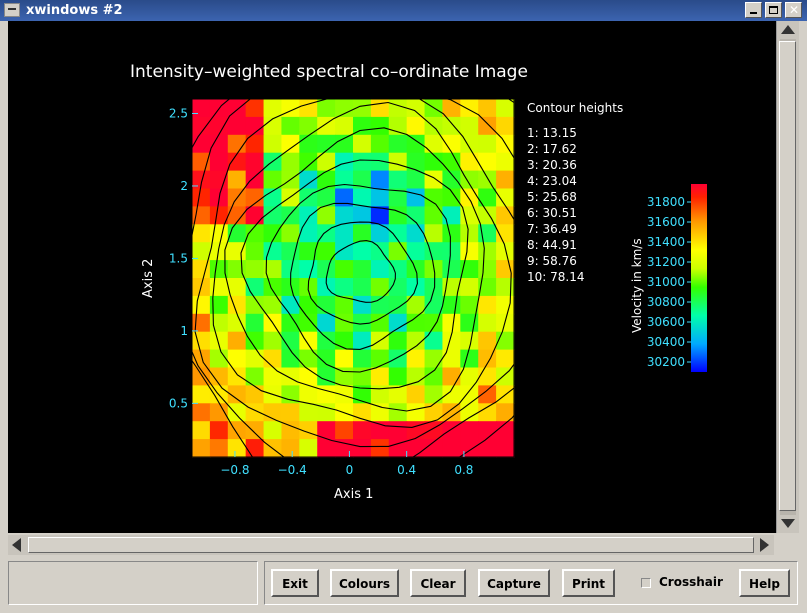 The width and height of the screenshot is (807, 613). I want to click on vertical-scroll-thumb, so click(787, 276).